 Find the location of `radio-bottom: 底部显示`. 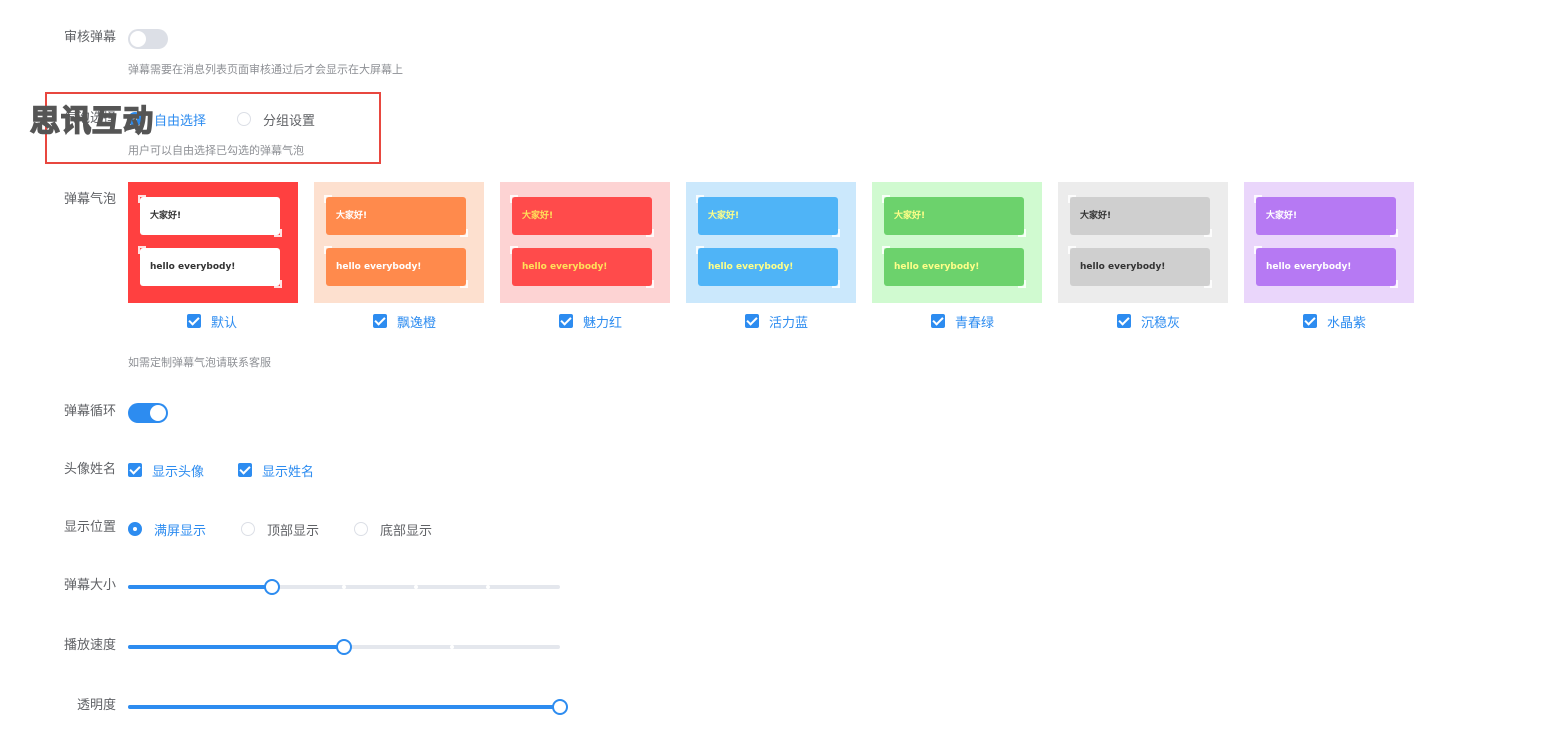

radio-bottom: 底部显示 is located at coordinates (393, 529).